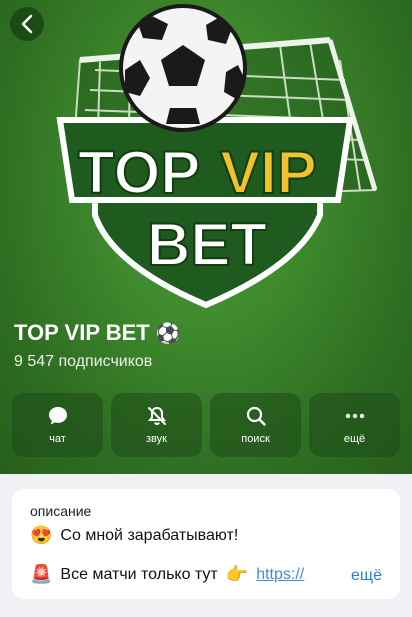 This screenshot has height=617, width=412. I want to click on subscriber-count: 9 547 подписчиков, so click(83, 361).